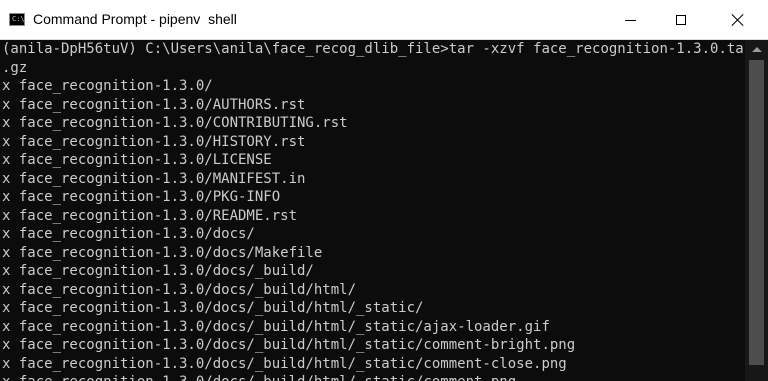 The width and height of the screenshot is (768, 381). I want to click on minimize-button, so click(630, 20).